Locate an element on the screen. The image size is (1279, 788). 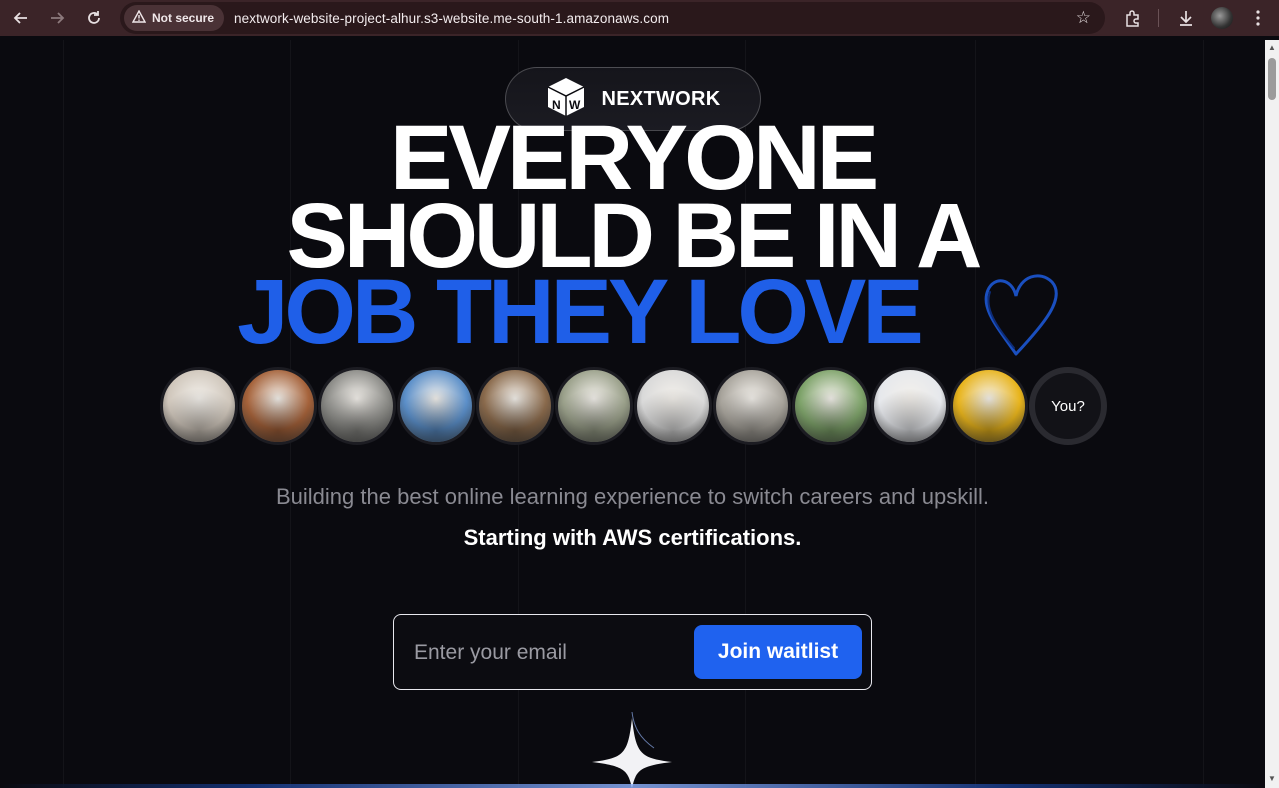
avatar-pug-glasses is located at coordinates (673, 406).